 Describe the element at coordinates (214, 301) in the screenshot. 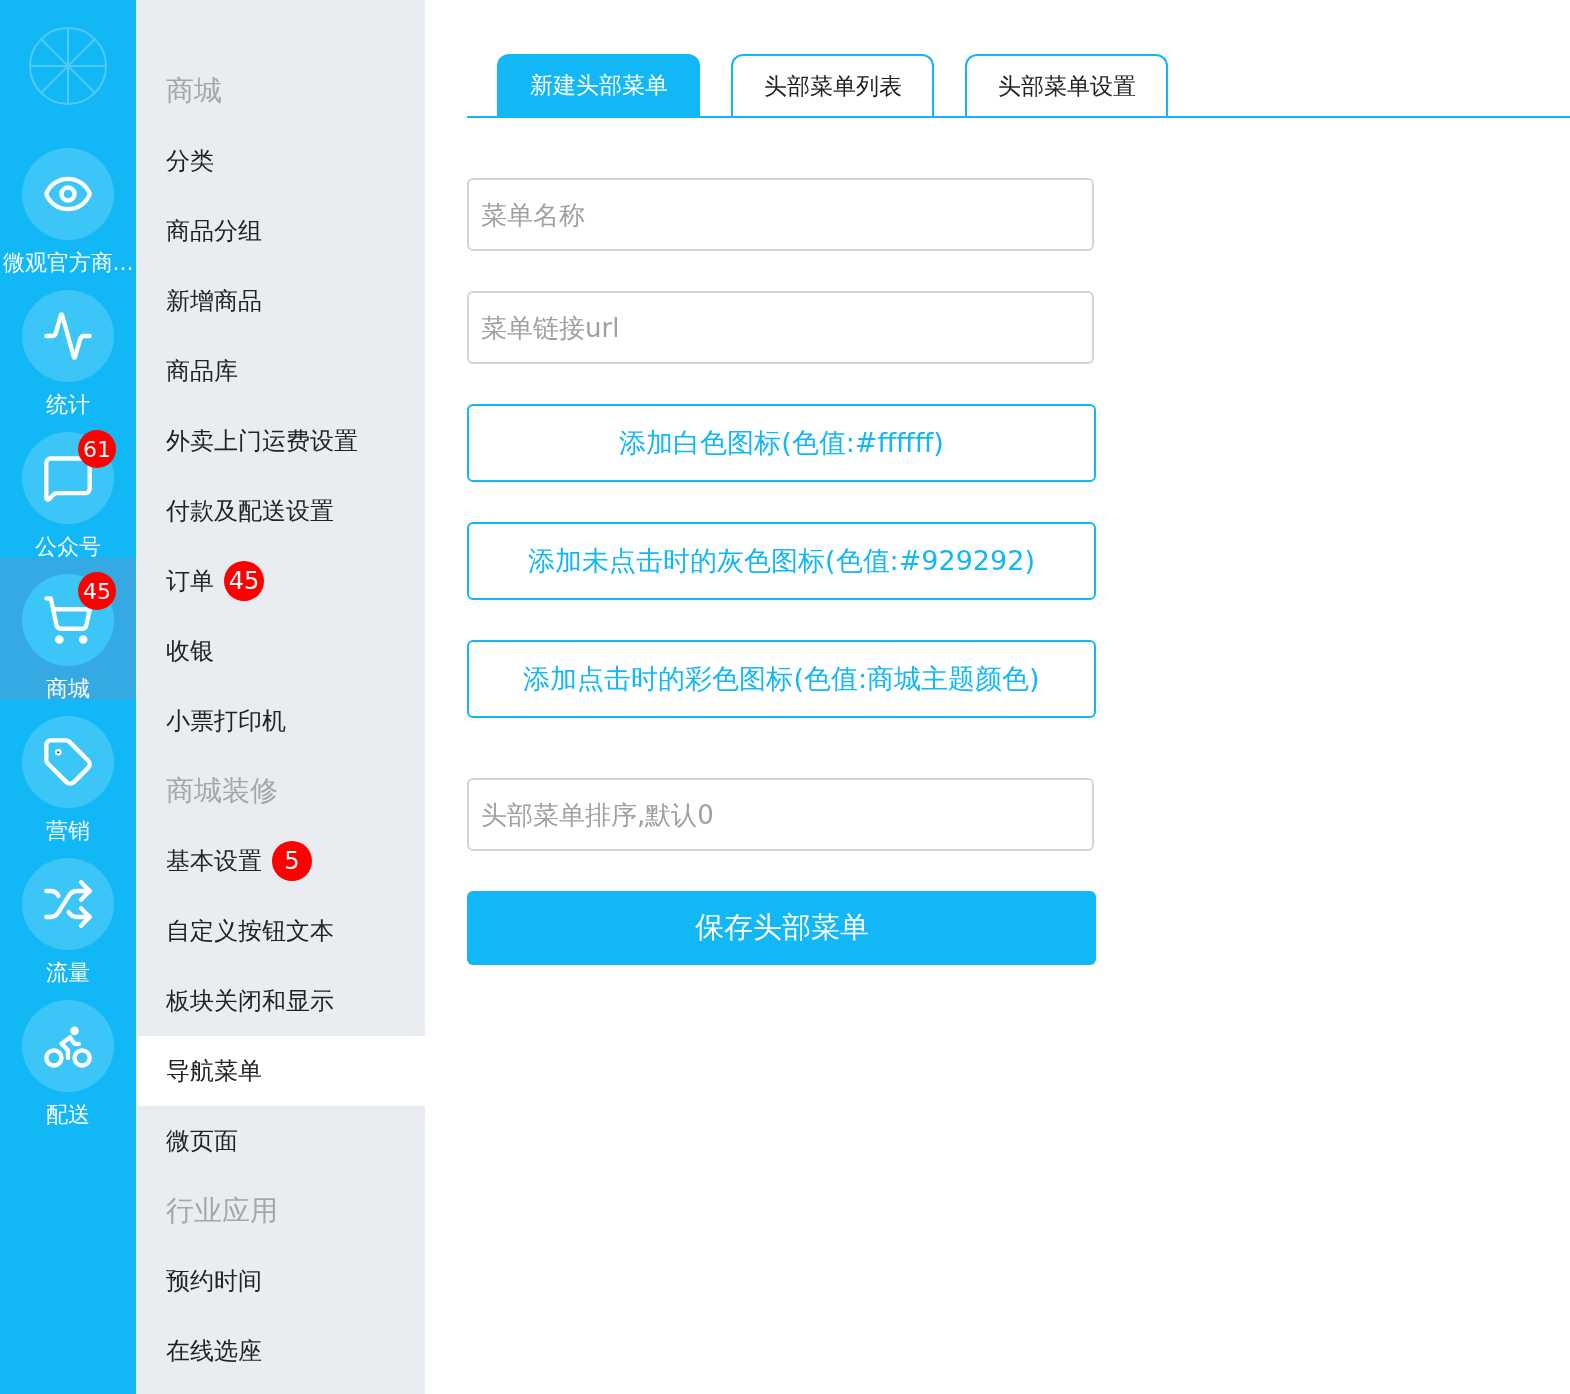

I see `menu-item-label: 新增商品` at that location.